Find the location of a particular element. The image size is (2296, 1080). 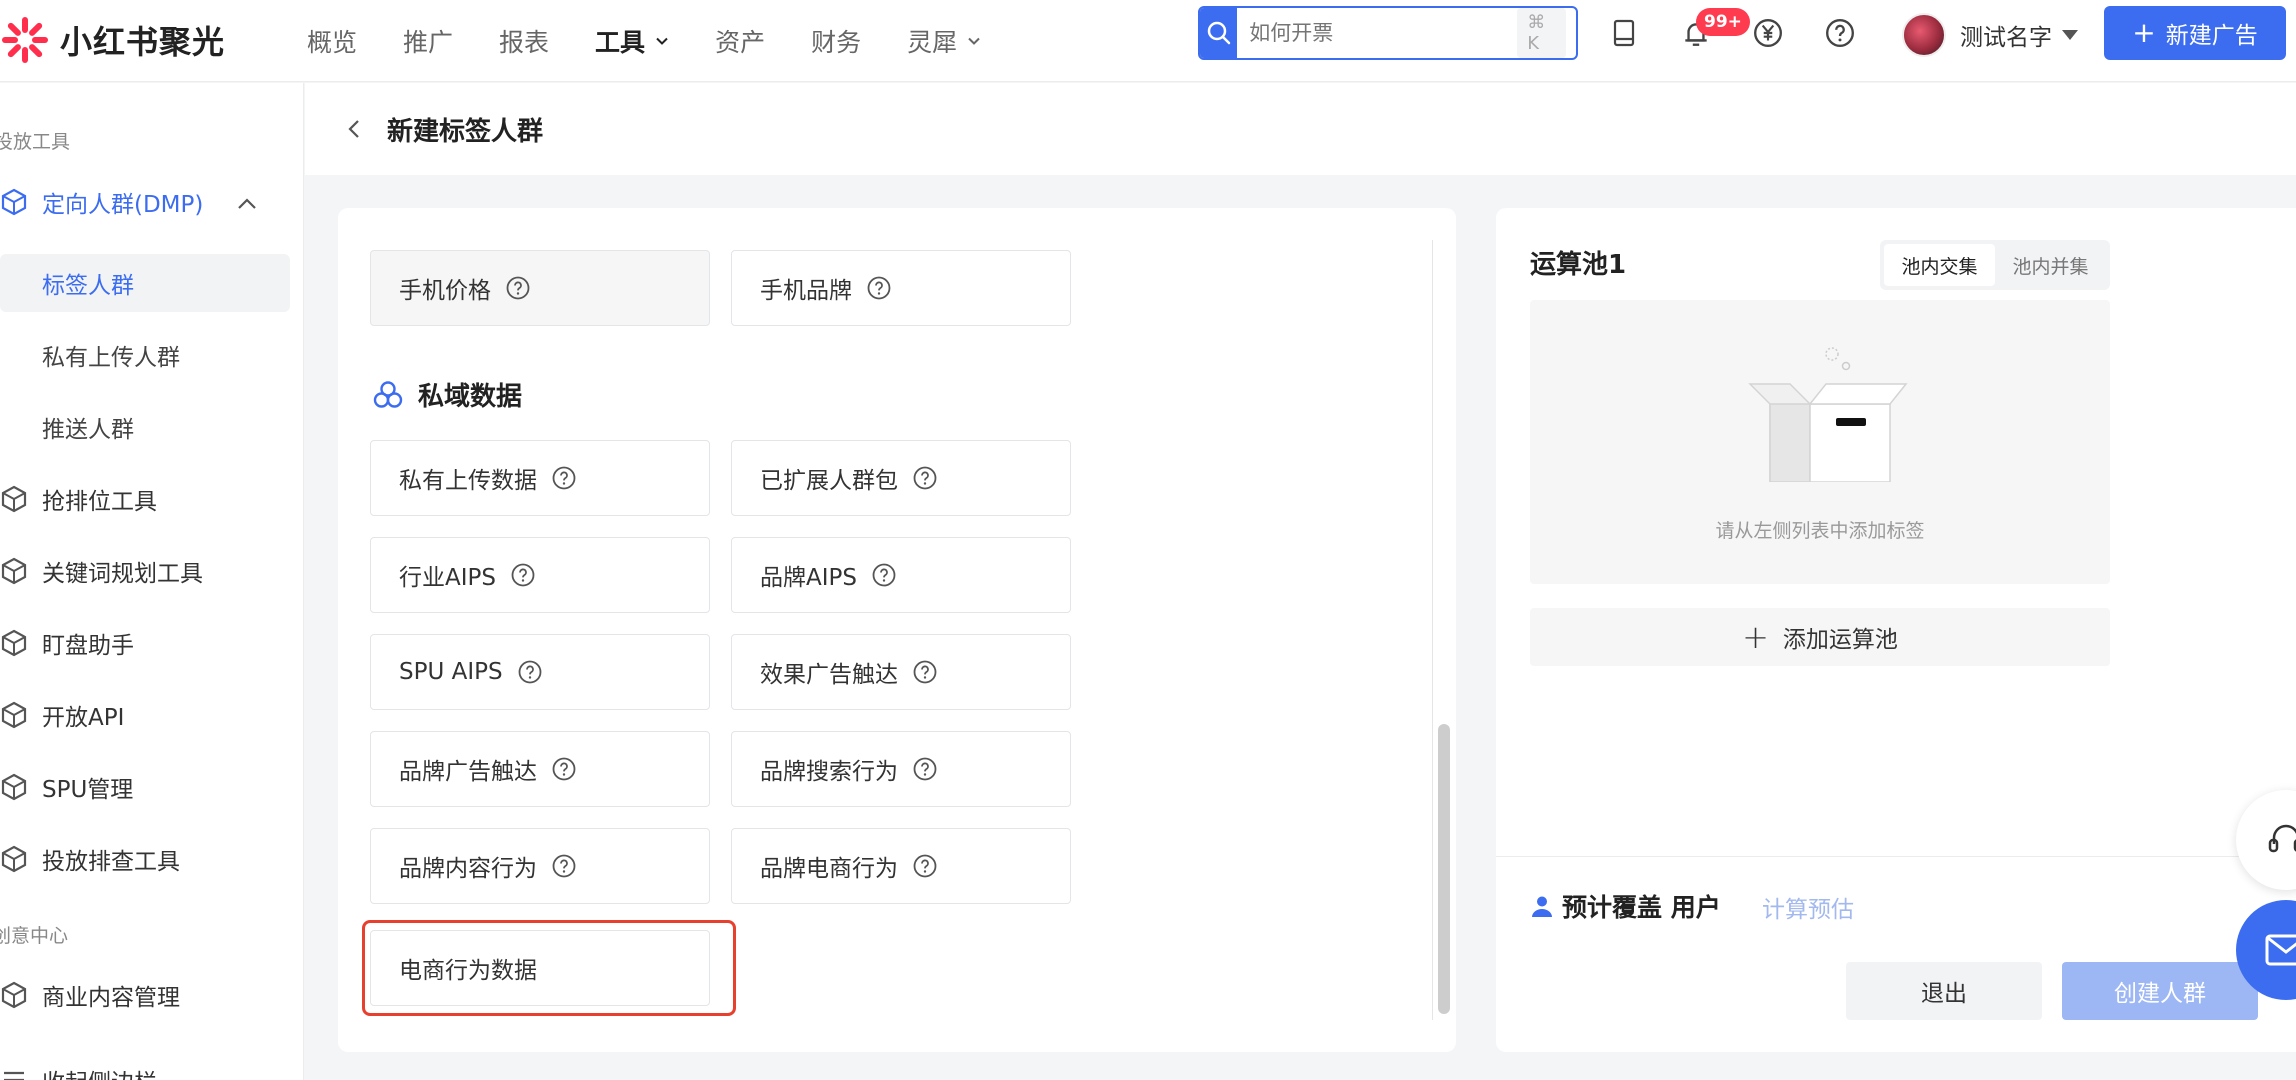

exit-button: 退出 is located at coordinates (1944, 991).